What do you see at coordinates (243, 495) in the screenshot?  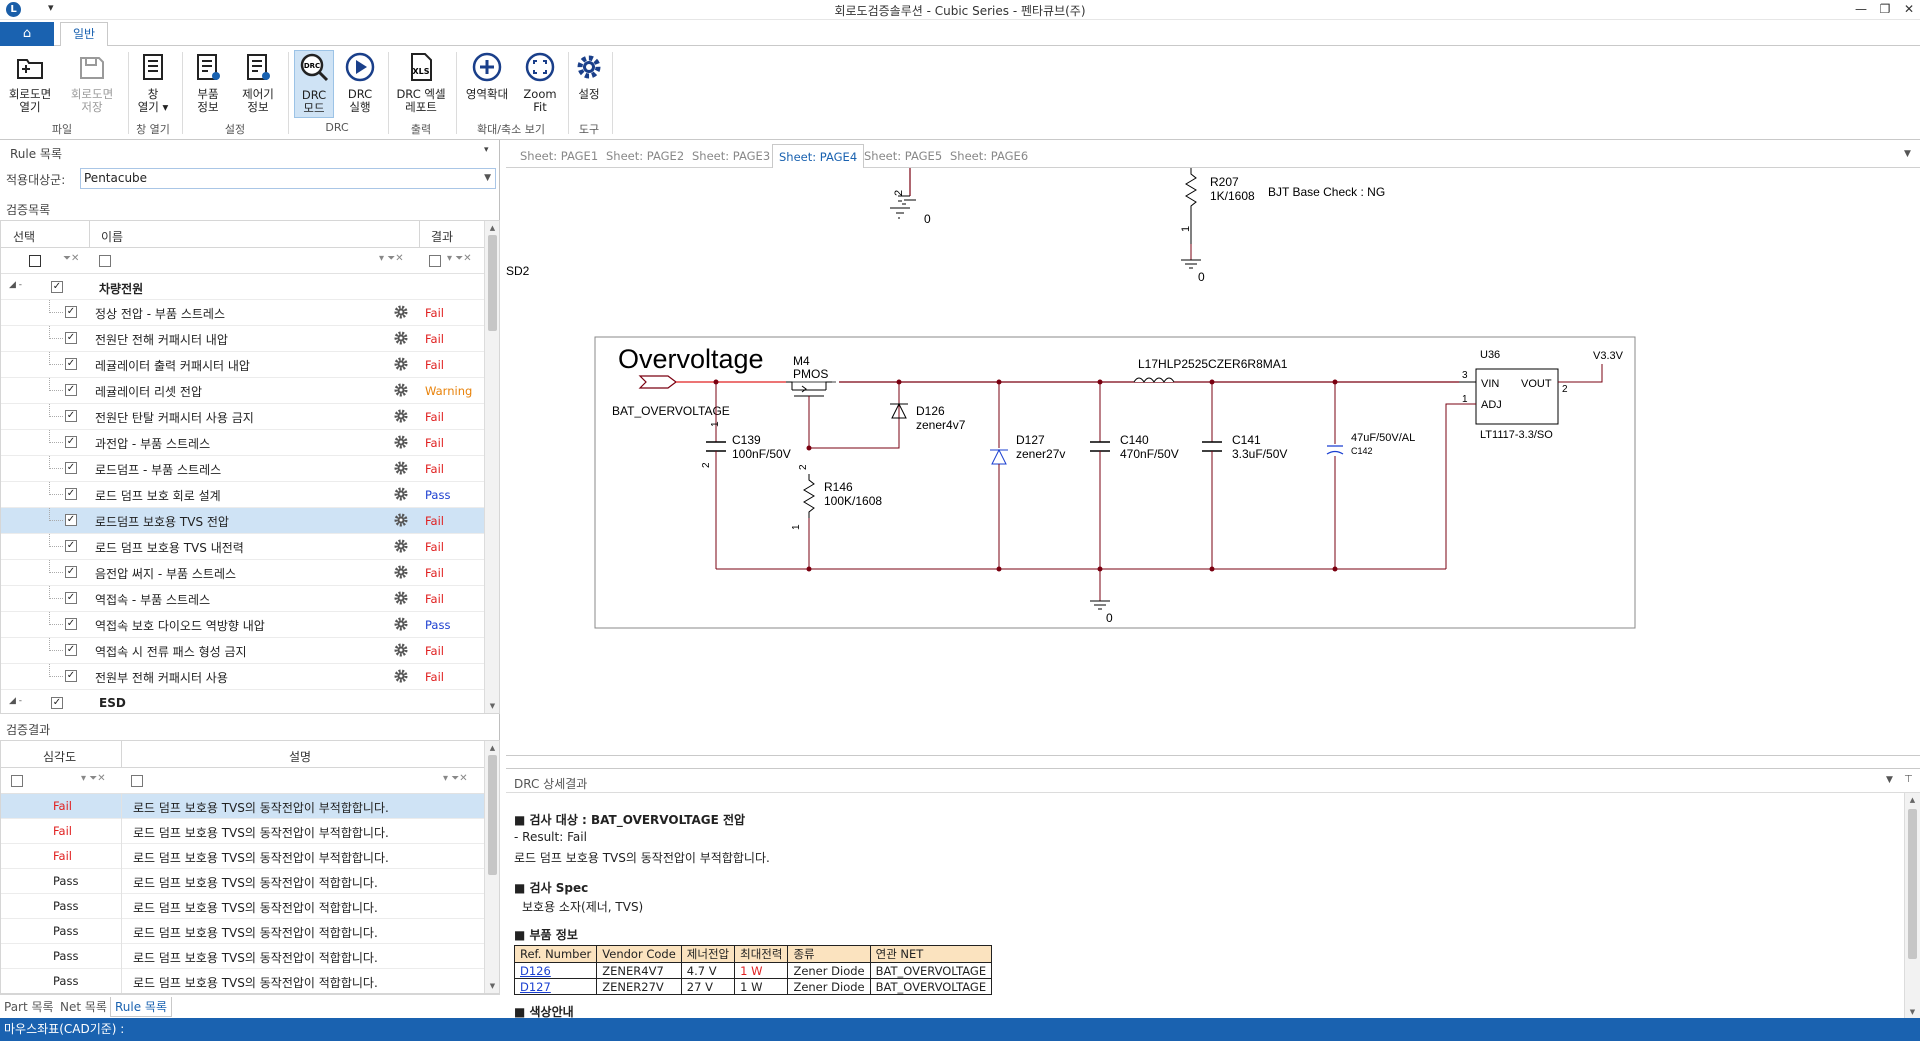 I see `rule-row: ✓ 로드 덤프 보호 회로 설계 Pass` at bounding box center [243, 495].